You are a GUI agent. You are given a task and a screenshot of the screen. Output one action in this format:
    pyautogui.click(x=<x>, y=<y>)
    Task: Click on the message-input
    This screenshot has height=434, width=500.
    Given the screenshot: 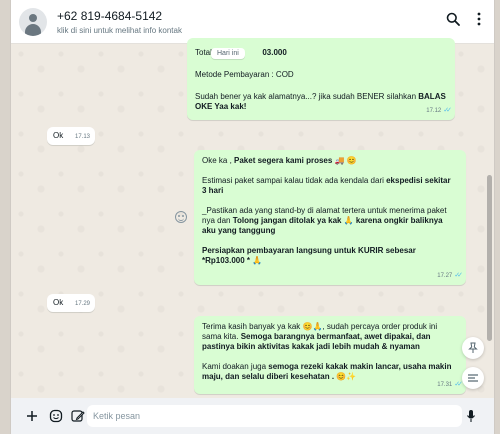 What is the action you would take?
    pyautogui.click(x=274, y=416)
    